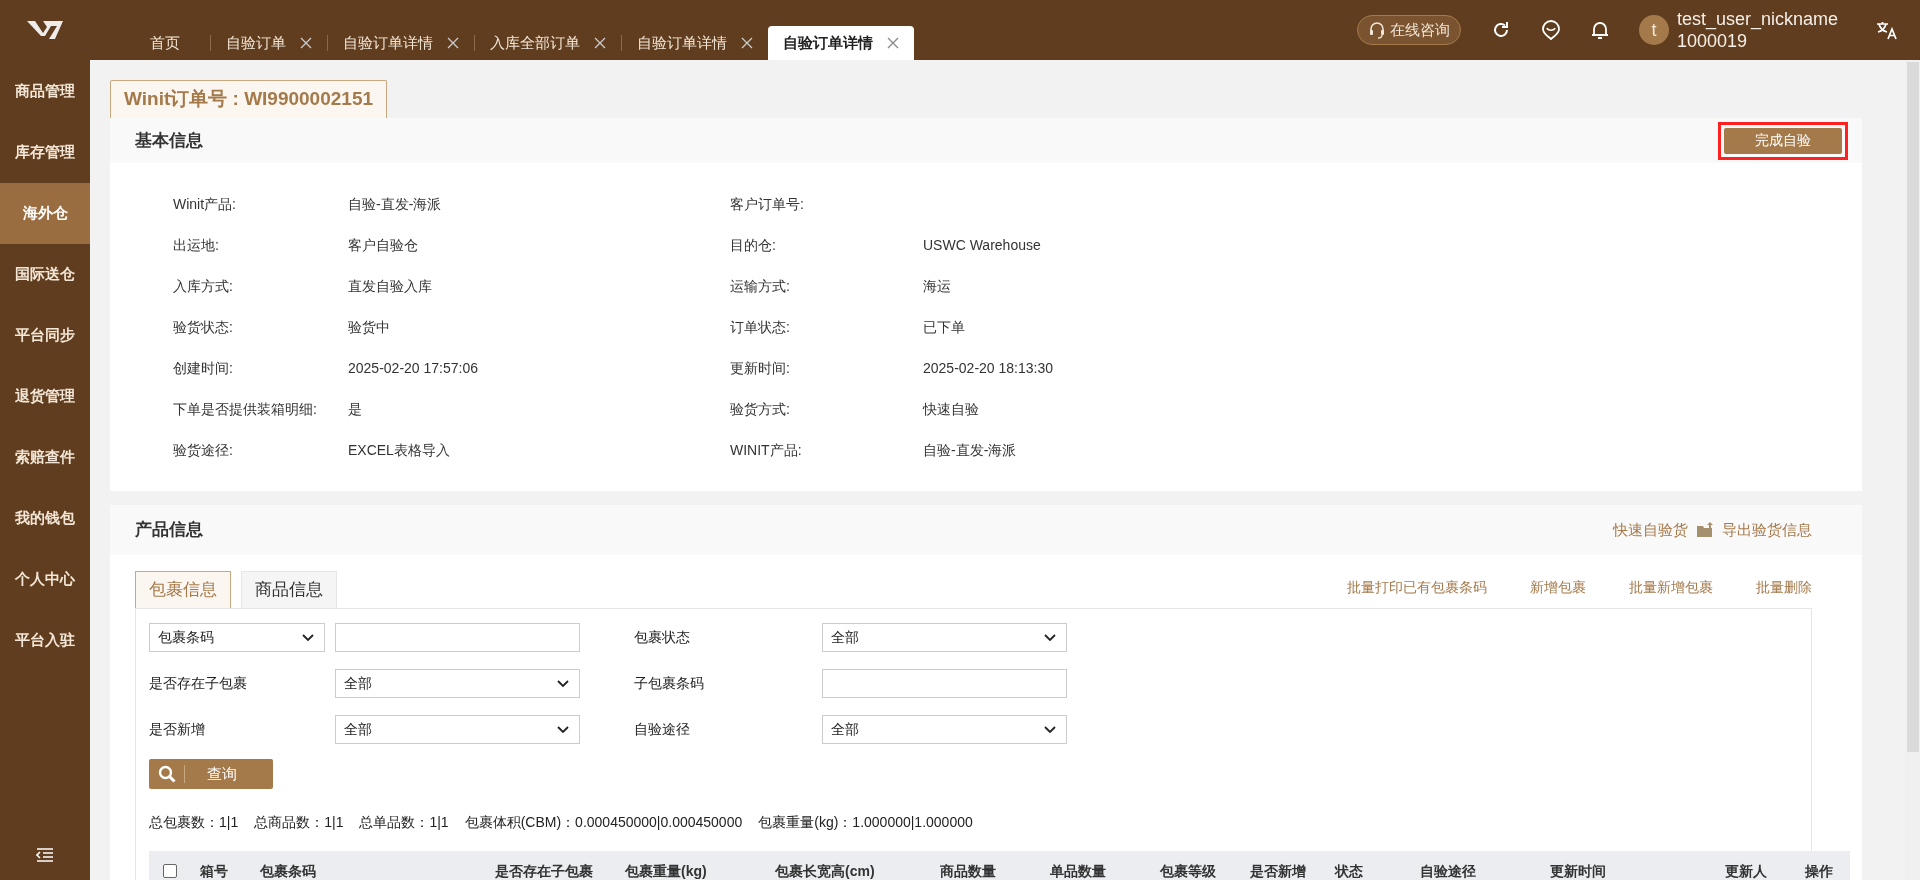  I want to click on sidebar-item: 我的钱包, so click(45, 518).